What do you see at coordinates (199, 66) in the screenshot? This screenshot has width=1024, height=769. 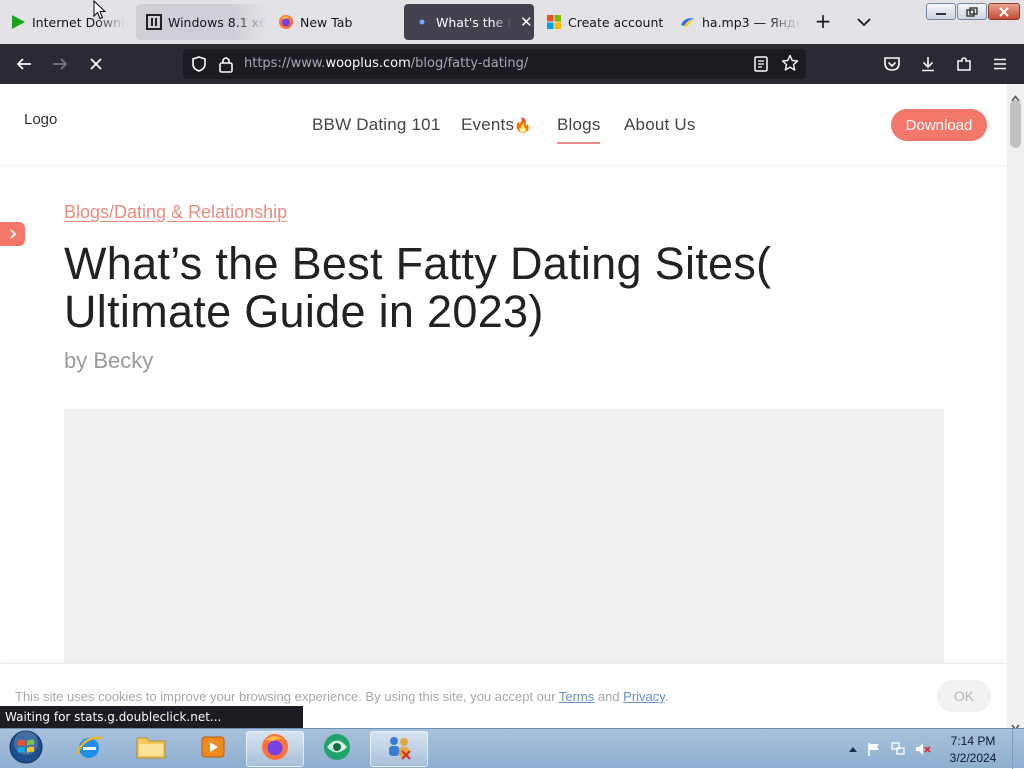 I see `tracking-protection-shield-icon` at bounding box center [199, 66].